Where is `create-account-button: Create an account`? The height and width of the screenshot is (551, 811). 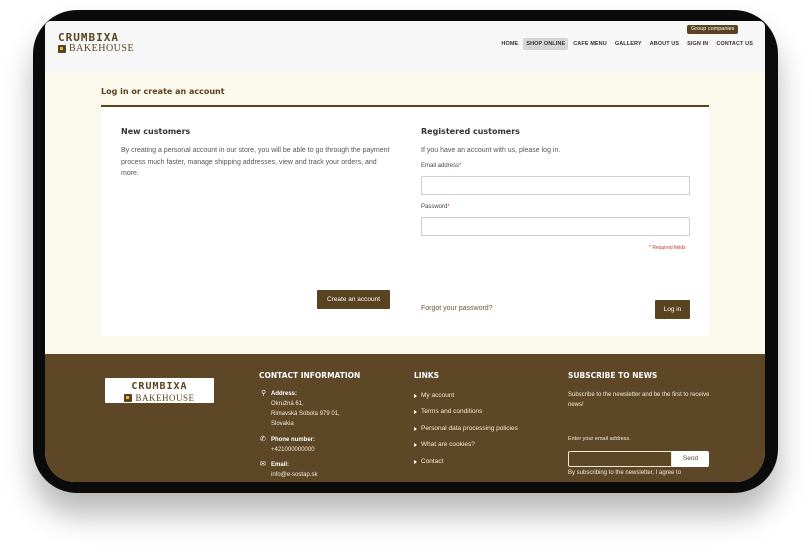 create-account-button: Create an account is located at coordinates (353, 299).